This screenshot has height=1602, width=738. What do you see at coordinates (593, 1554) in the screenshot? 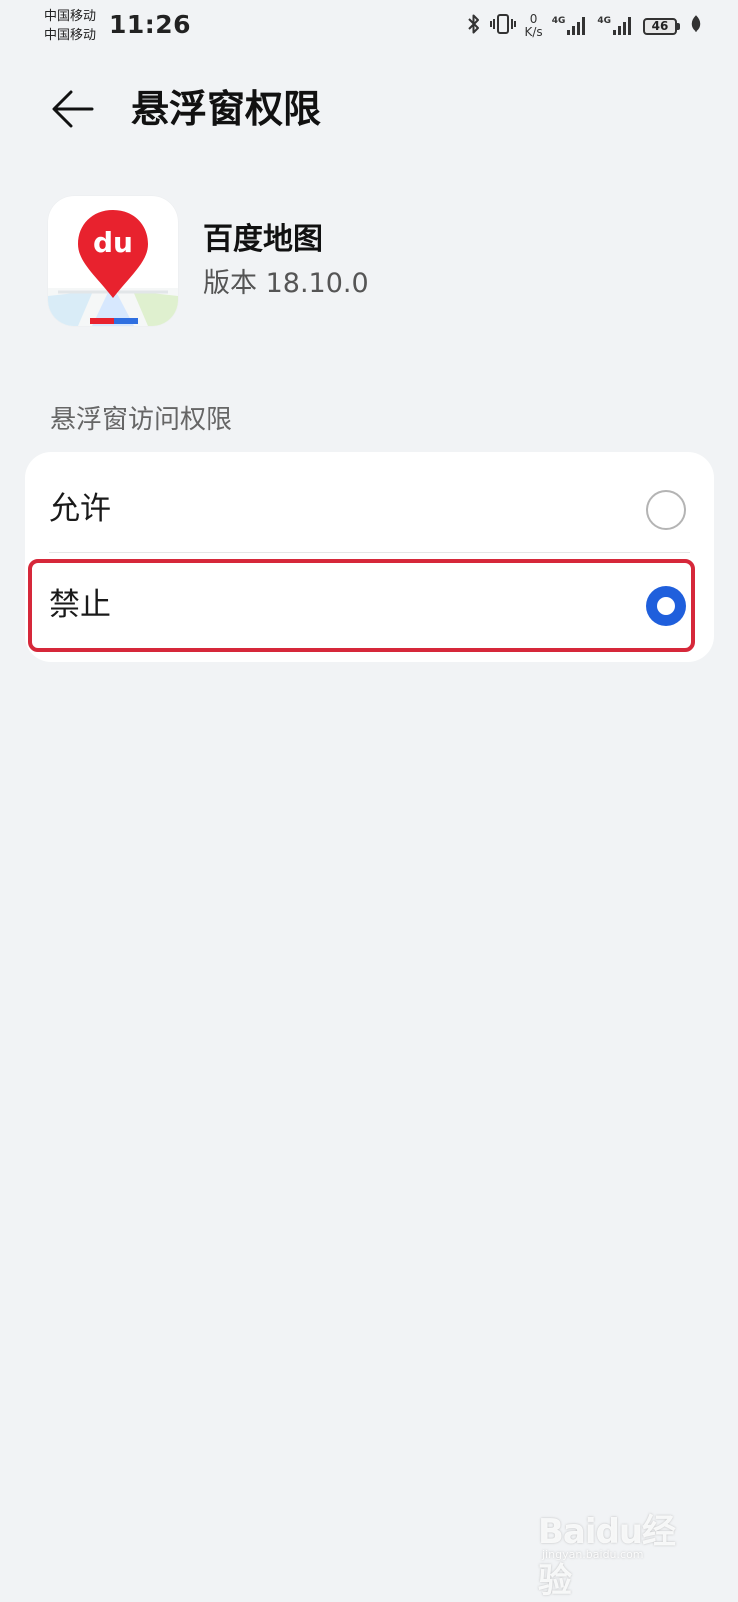
I see `watermark-sub: jingyan.baidu.com` at bounding box center [593, 1554].